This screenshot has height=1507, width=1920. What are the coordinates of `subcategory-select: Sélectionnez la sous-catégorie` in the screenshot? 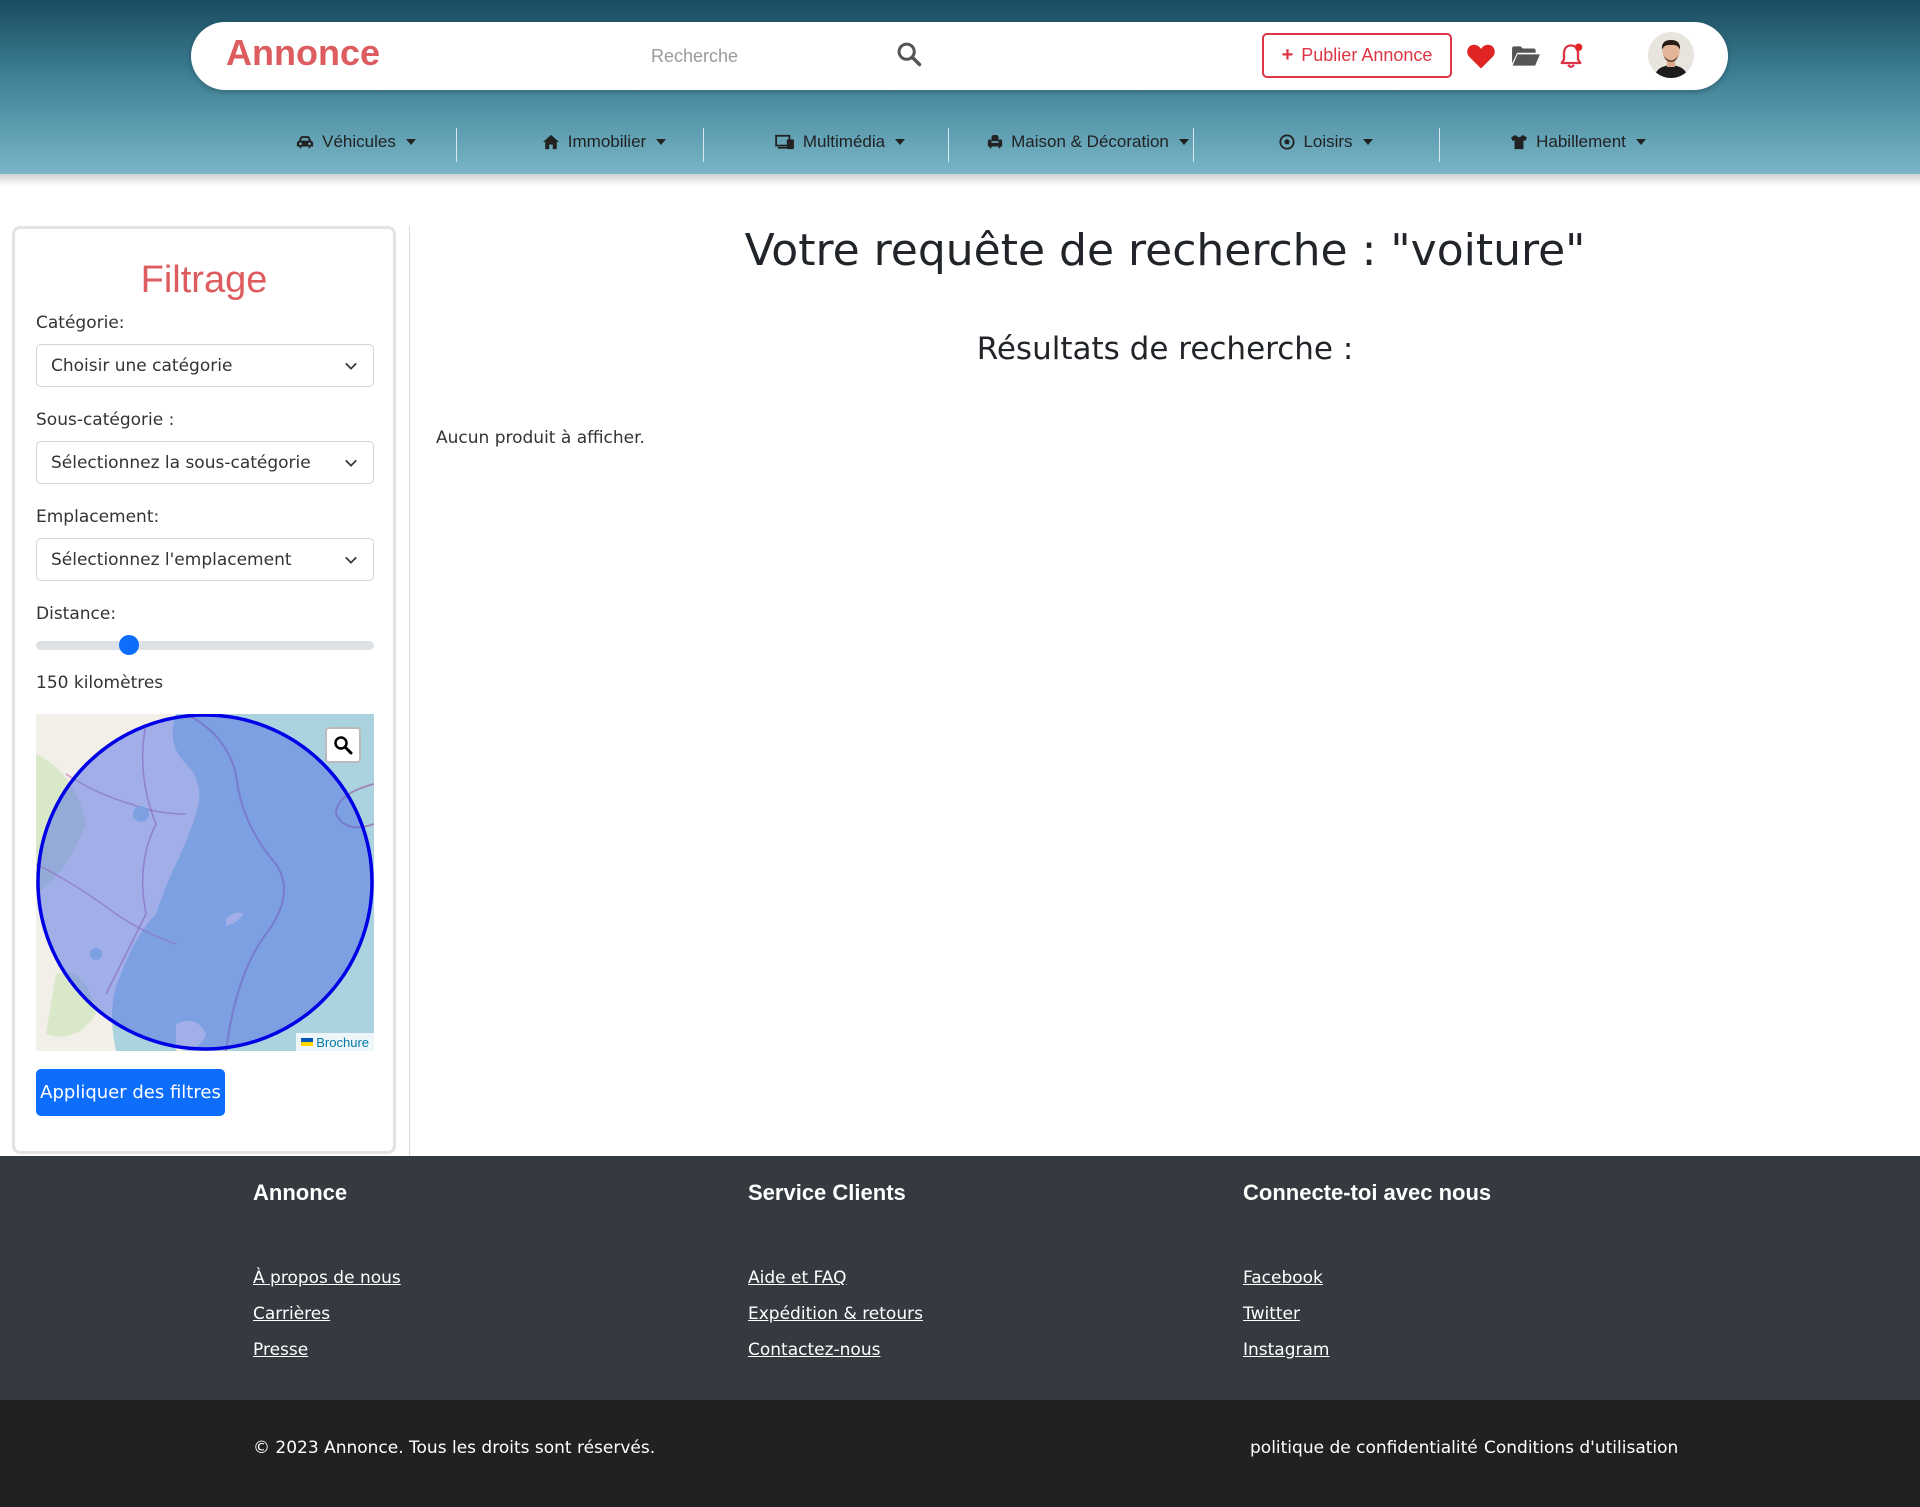 It's located at (205, 462).